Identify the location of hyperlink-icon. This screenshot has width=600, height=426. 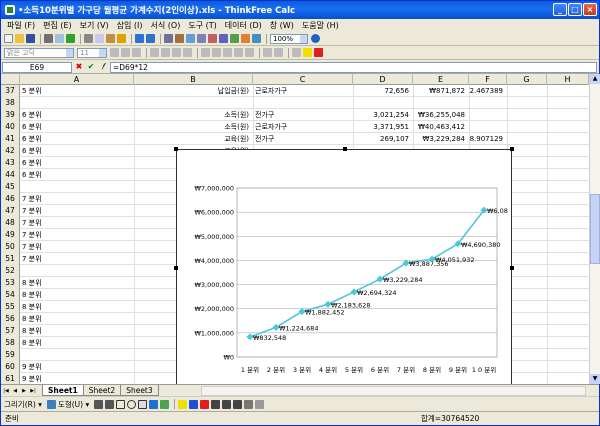
(179, 38).